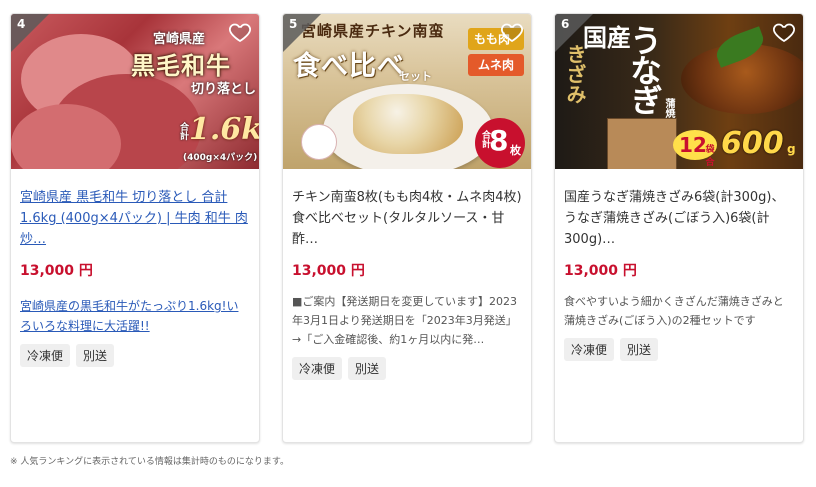  What do you see at coordinates (668, 108) in the screenshot?
I see `image-kabayaki-text: 蒲焼` at bounding box center [668, 108].